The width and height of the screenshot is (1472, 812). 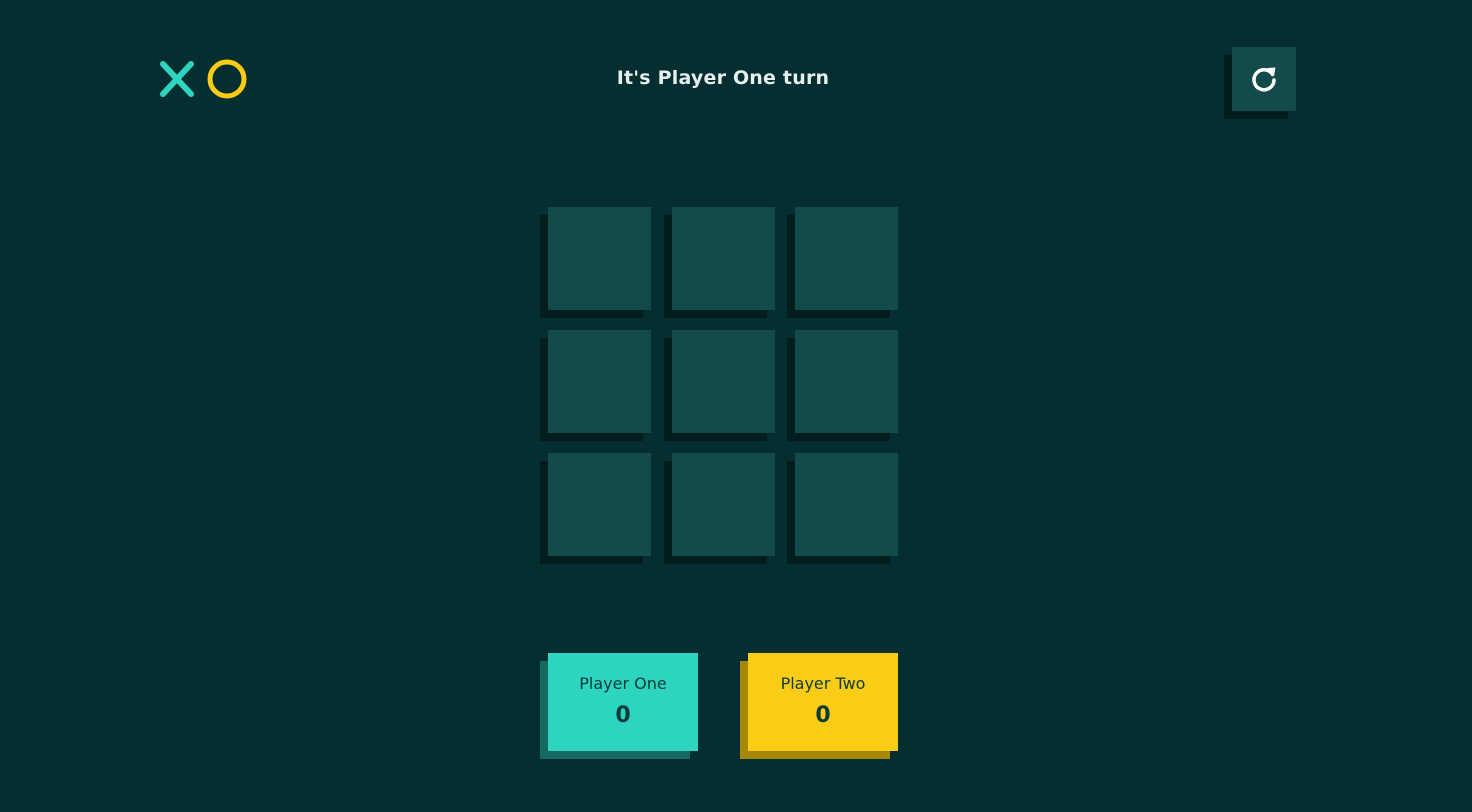 I want to click on player-one-score-card: Player One 0, so click(x=623, y=702).